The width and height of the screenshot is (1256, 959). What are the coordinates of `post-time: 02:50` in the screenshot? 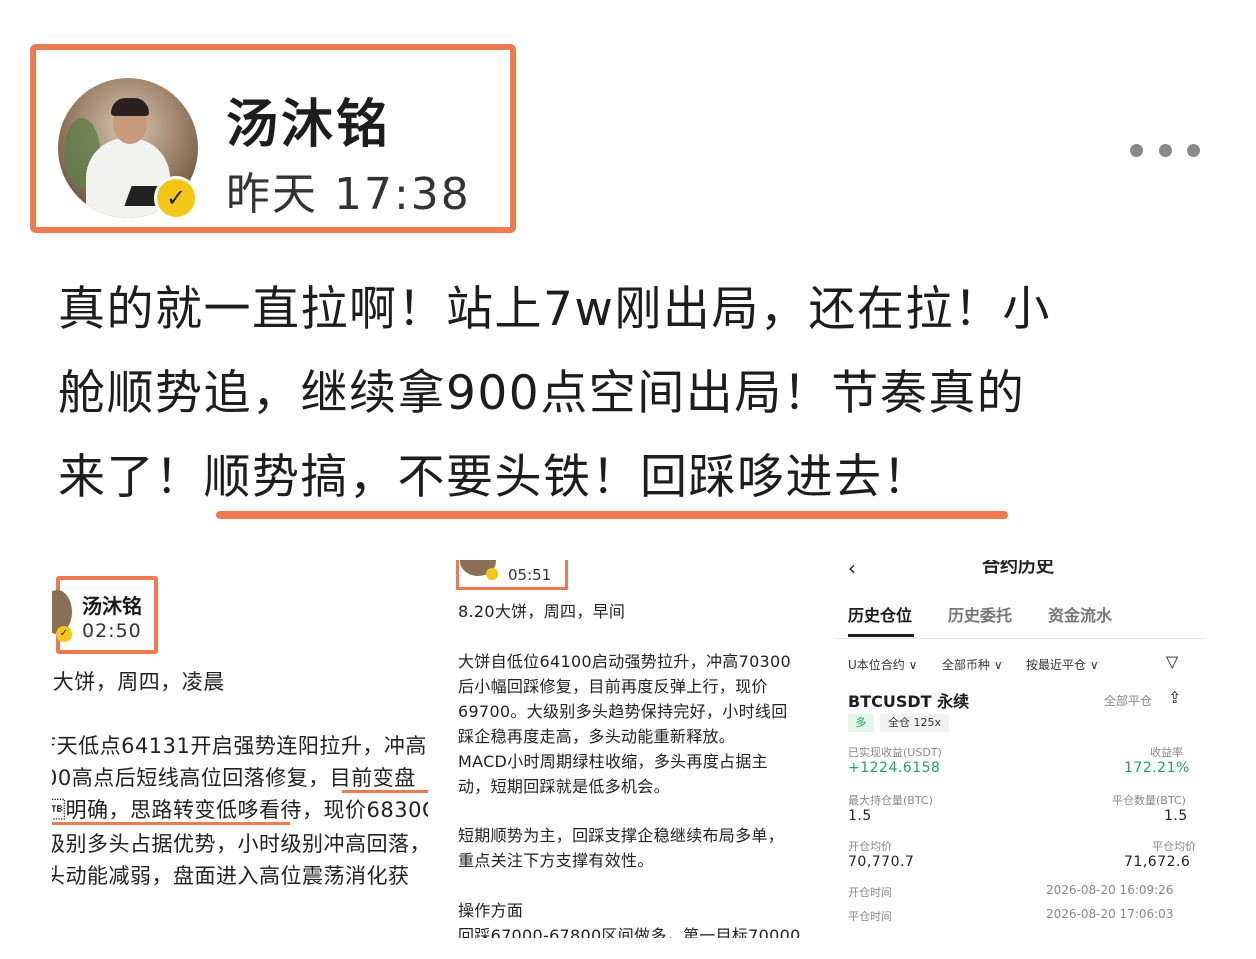 It's located at (112, 631).